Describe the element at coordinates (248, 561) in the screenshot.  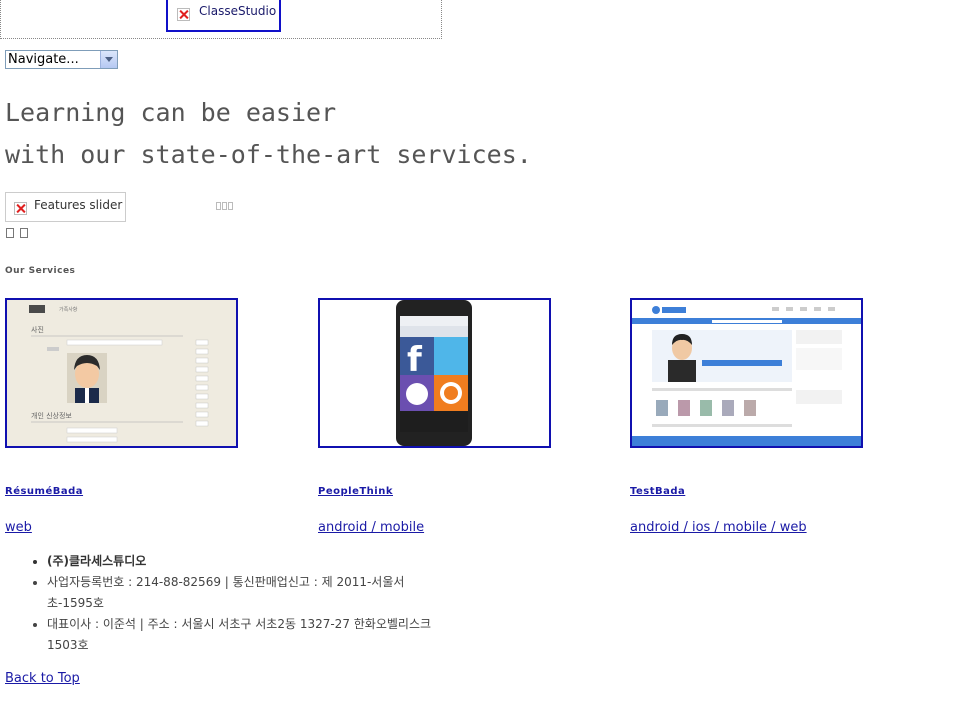
I see `company-name: (주)클라세스튜디오` at that location.